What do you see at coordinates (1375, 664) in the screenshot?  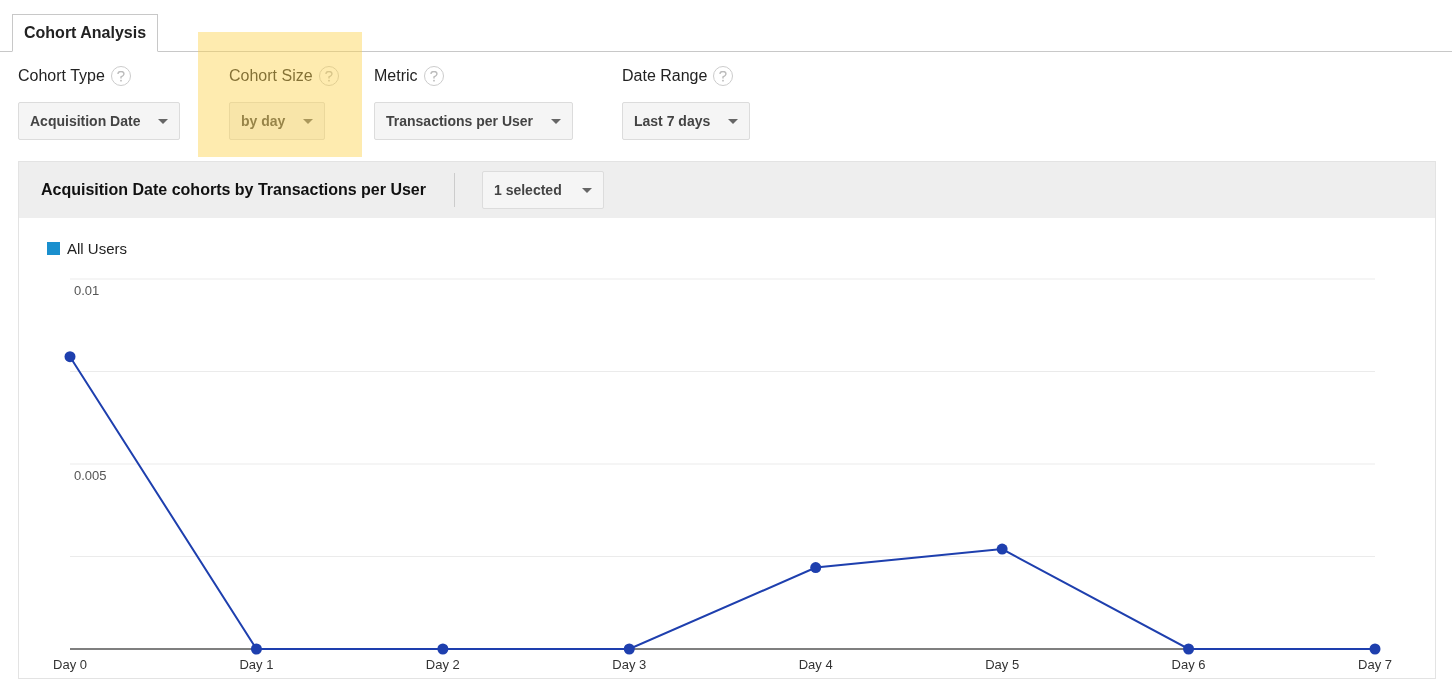 I see `axis-tick-label: Day 7` at bounding box center [1375, 664].